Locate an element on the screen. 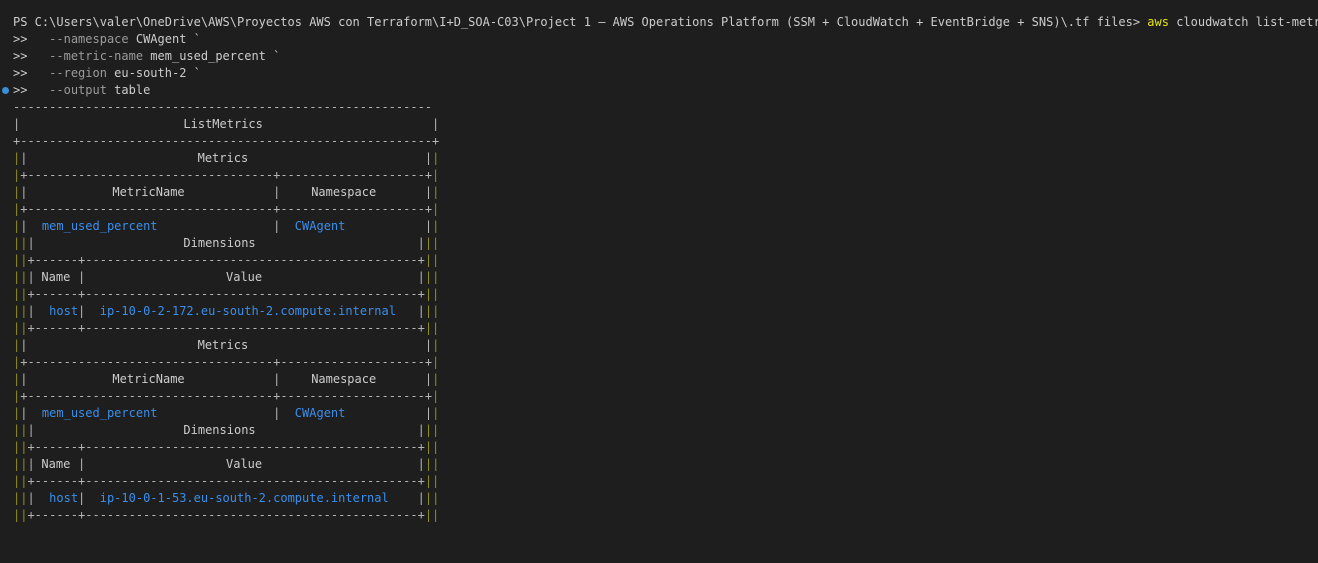  param-value: table is located at coordinates (132, 90).